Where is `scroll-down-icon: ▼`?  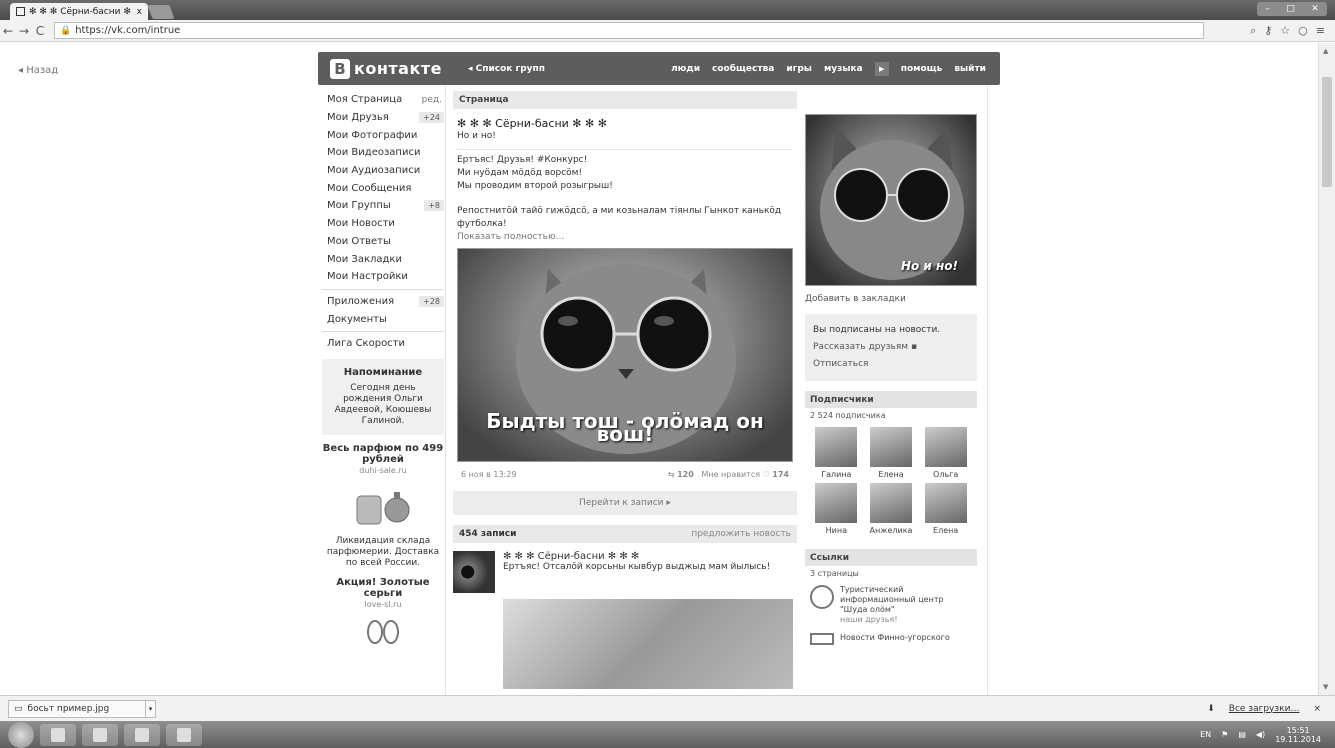 scroll-down-icon: ▼ is located at coordinates (1325, 687).